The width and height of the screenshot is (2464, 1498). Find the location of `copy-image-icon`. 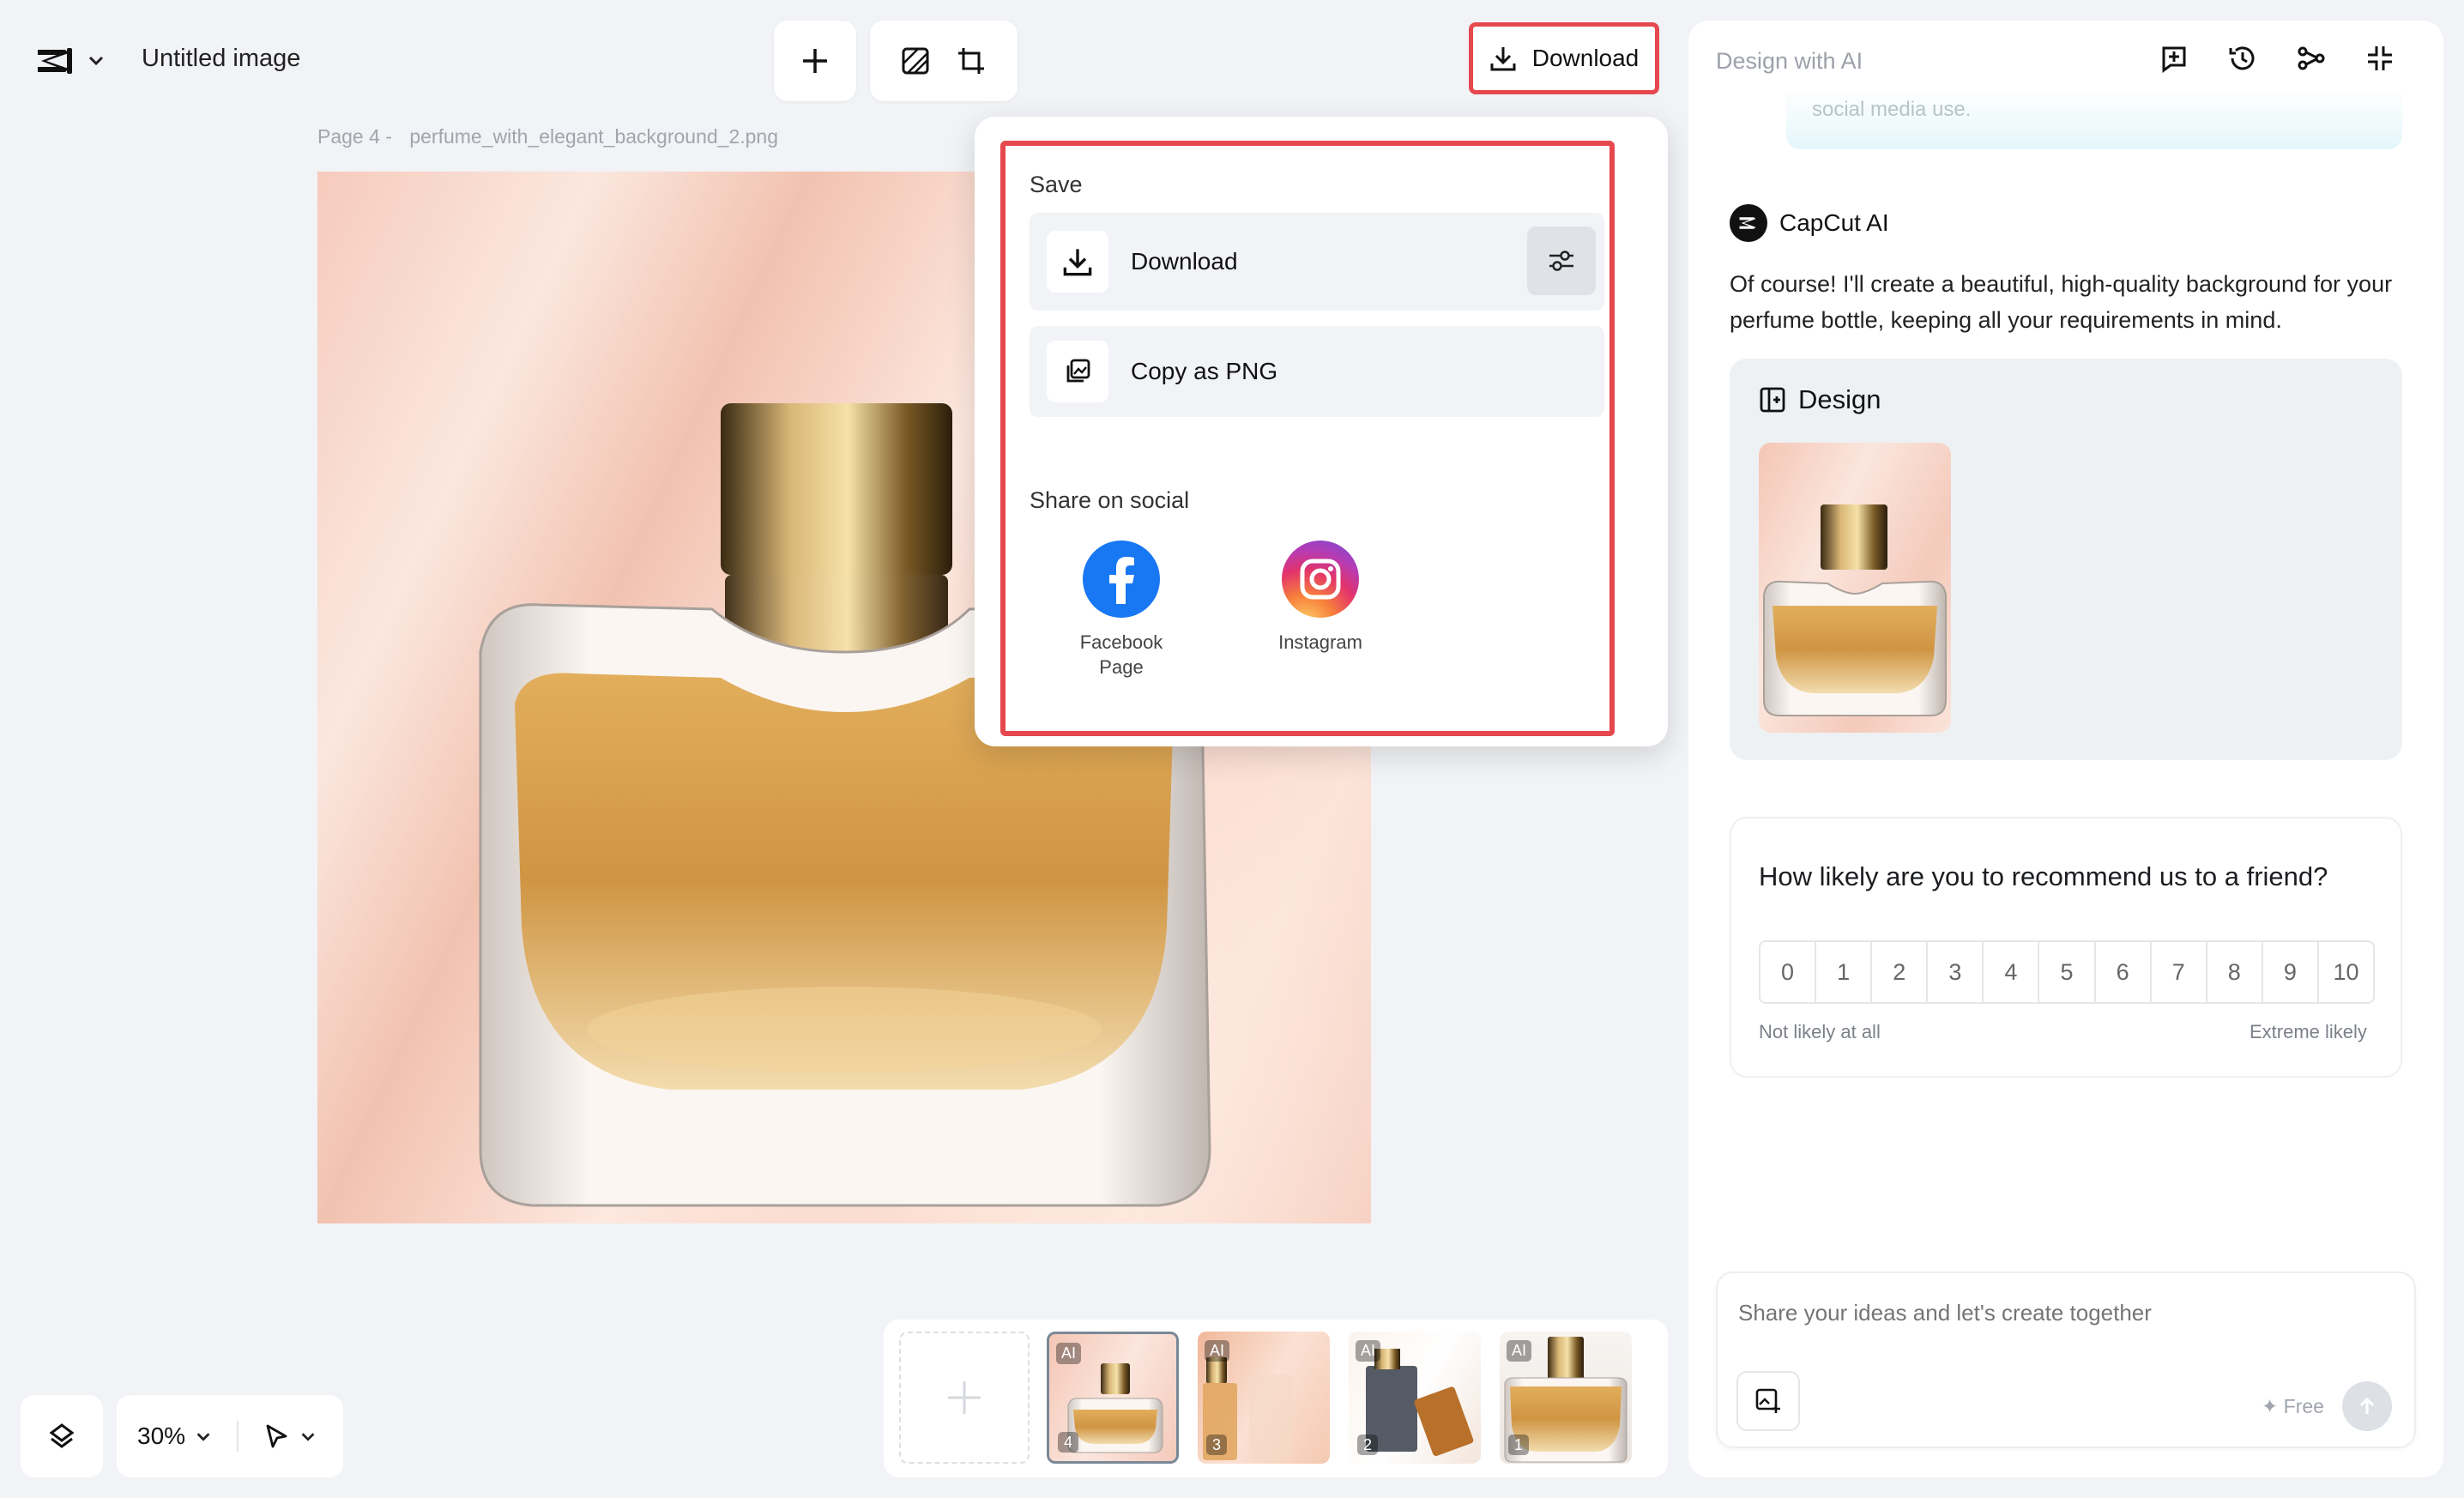

copy-image-icon is located at coordinates (1078, 371).